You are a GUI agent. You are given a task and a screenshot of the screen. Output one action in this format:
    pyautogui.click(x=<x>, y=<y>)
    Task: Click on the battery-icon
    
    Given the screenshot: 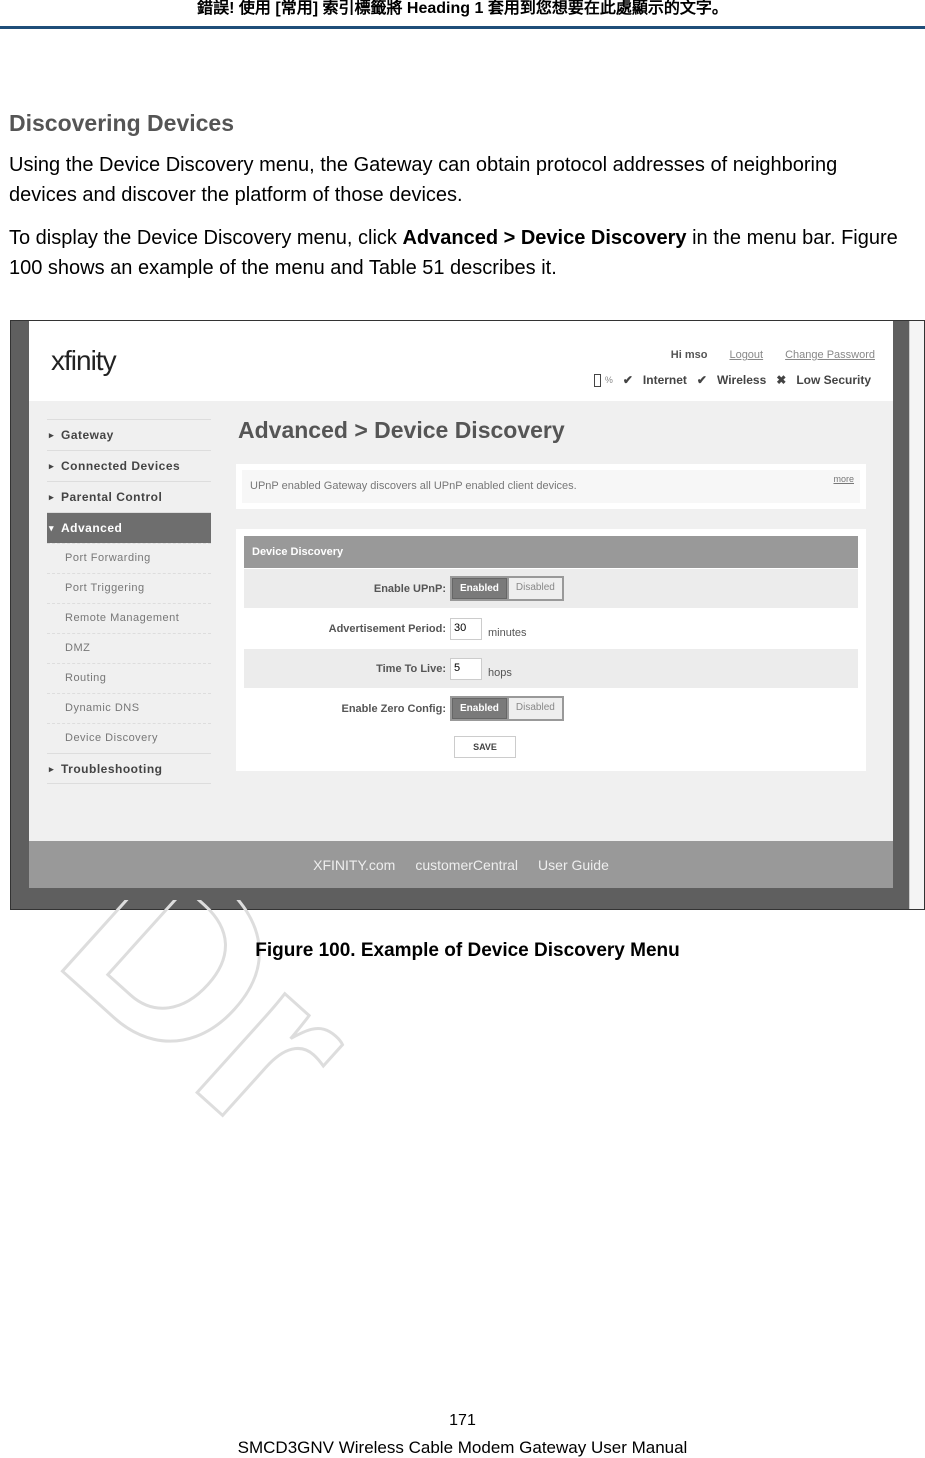 What is the action you would take?
    pyautogui.click(x=597, y=380)
    